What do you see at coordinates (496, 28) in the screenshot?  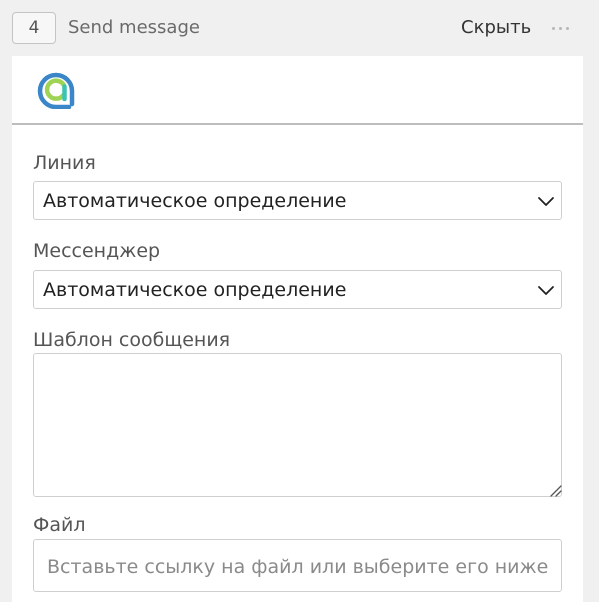 I see `hide-button: Скрыть` at bounding box center [496, 28].